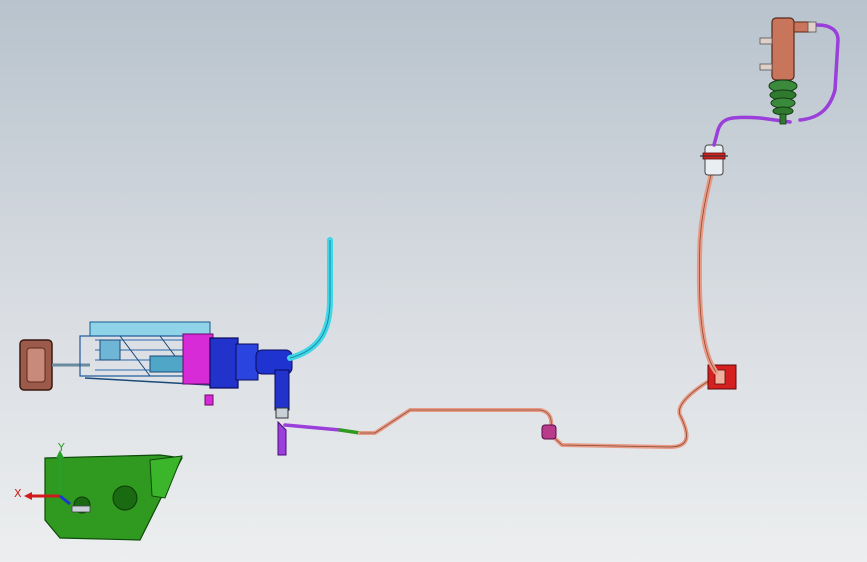 This screenshot has width=867, height=562. Describe the element at coordinates (752, 131) in the screenshot. I see `hydraulic-line-upper` at that location.